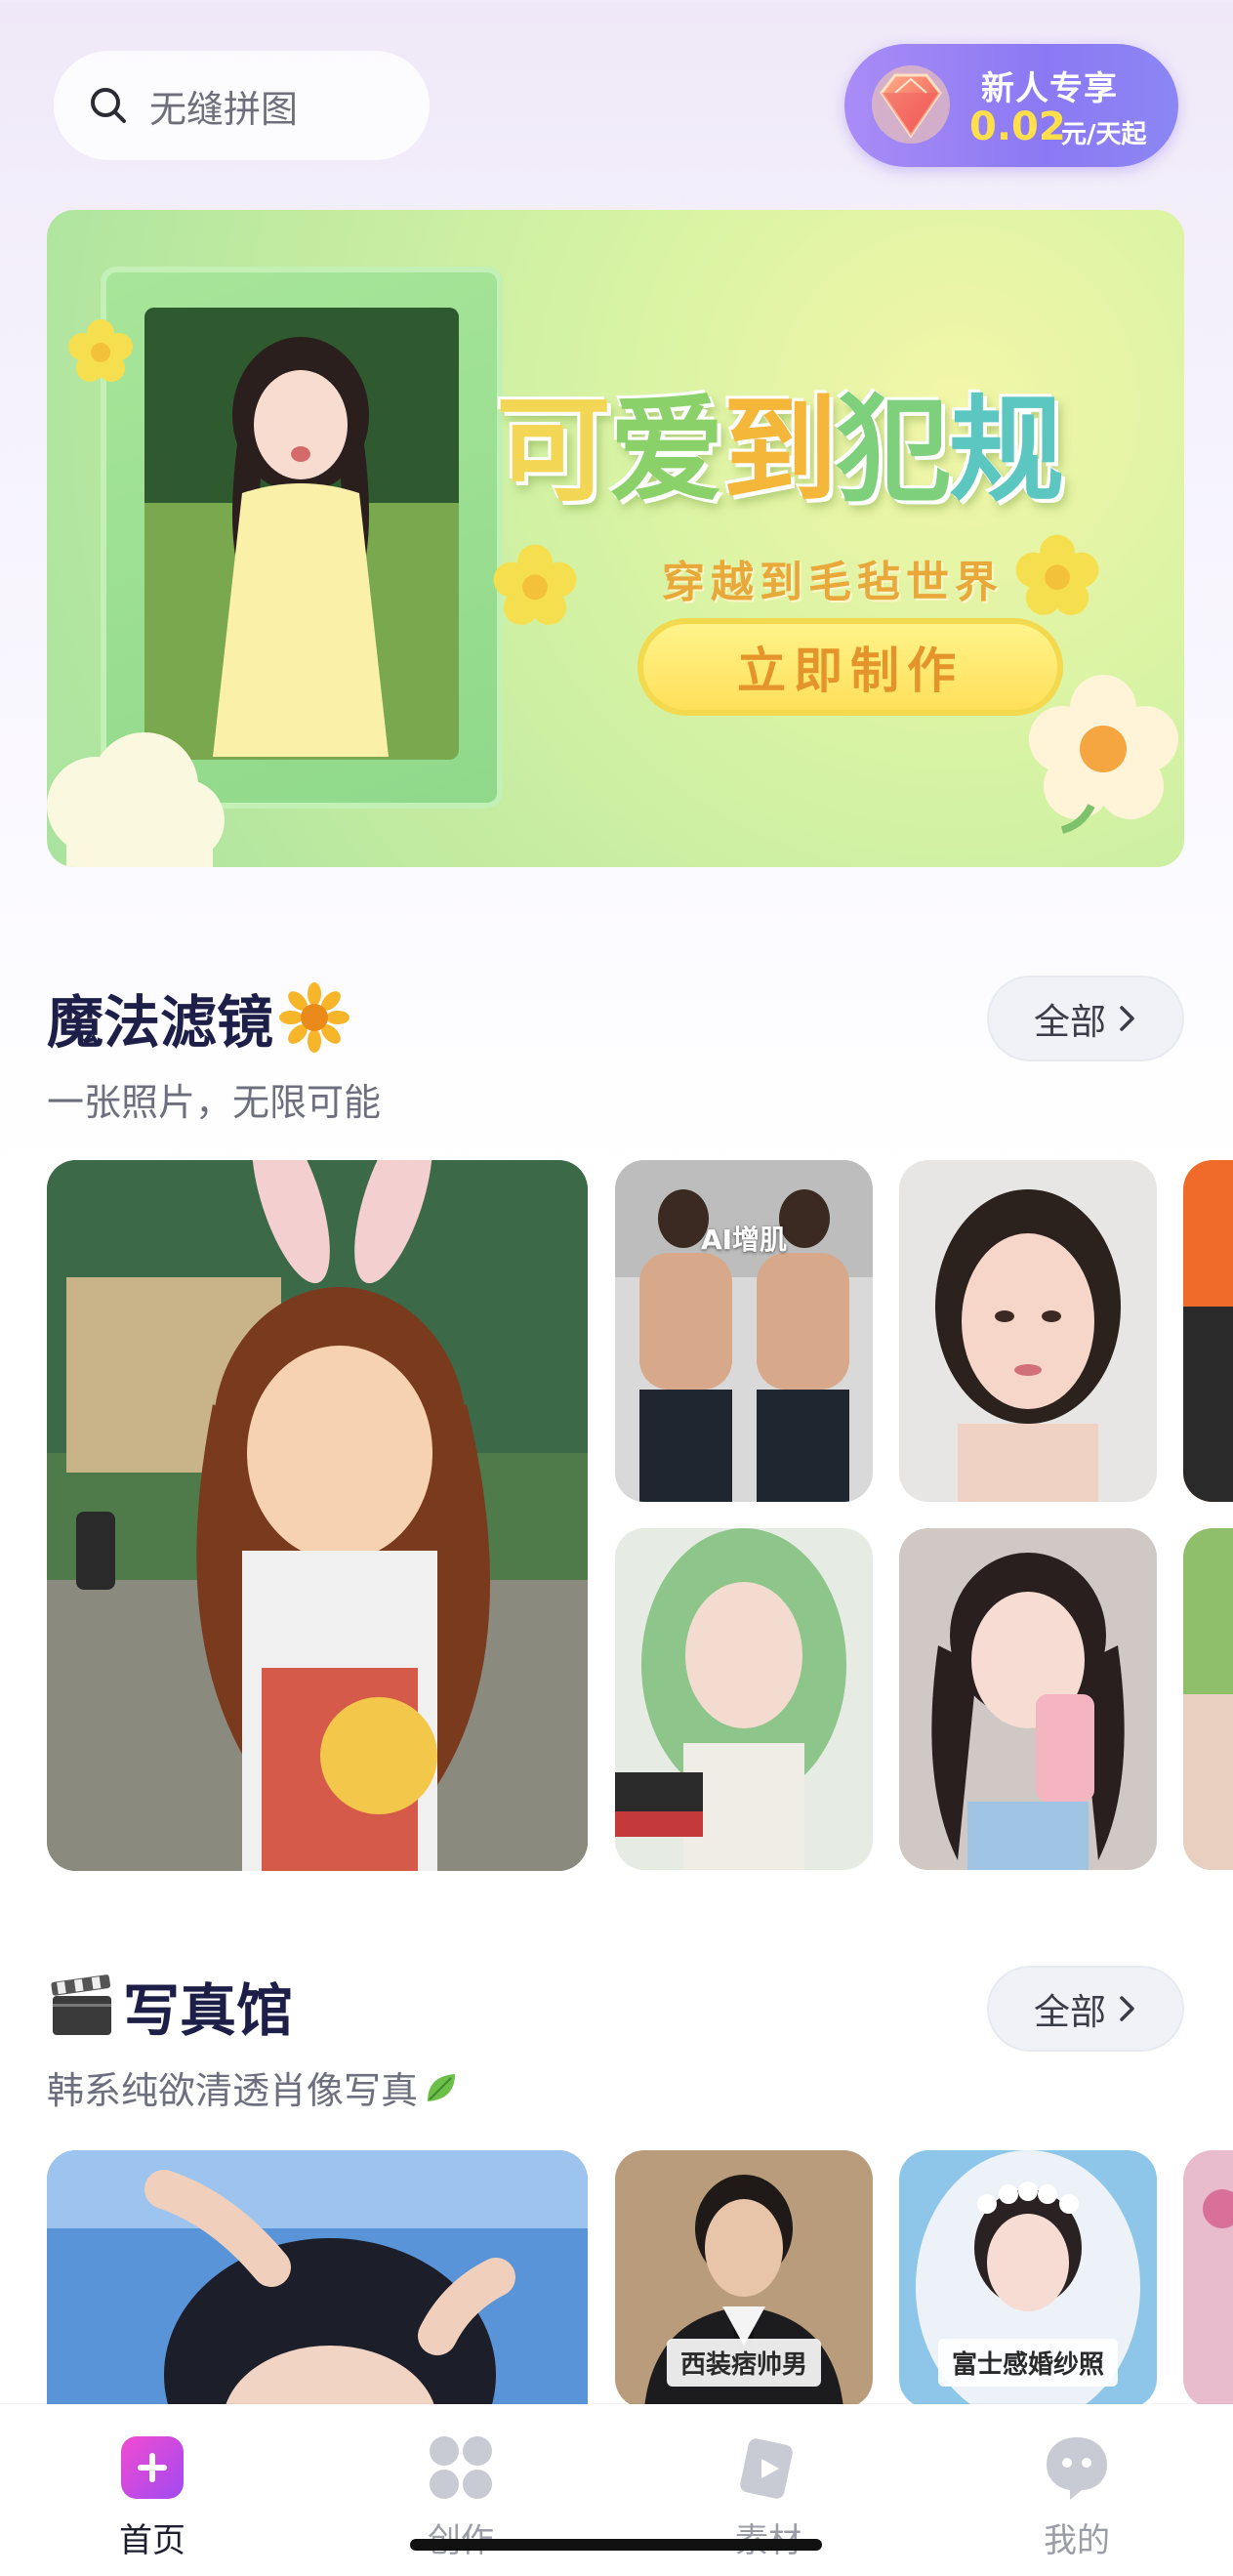 The image size is (1233, 2576). I want to click on studio-card-korean-boy, so click(317, 2296).